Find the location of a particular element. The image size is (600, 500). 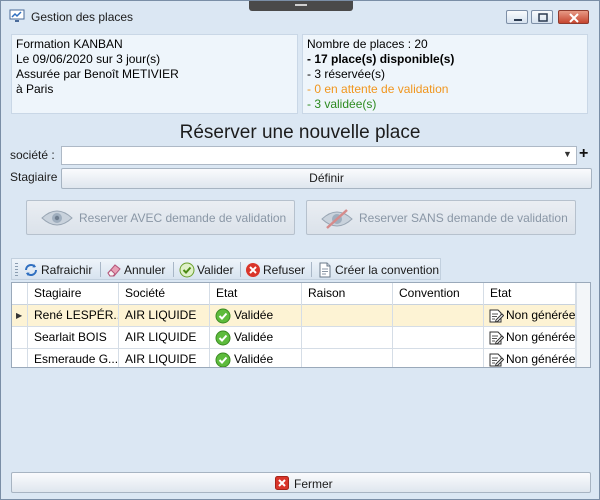

validate-label: Valider is located at coordinates (215, 270).